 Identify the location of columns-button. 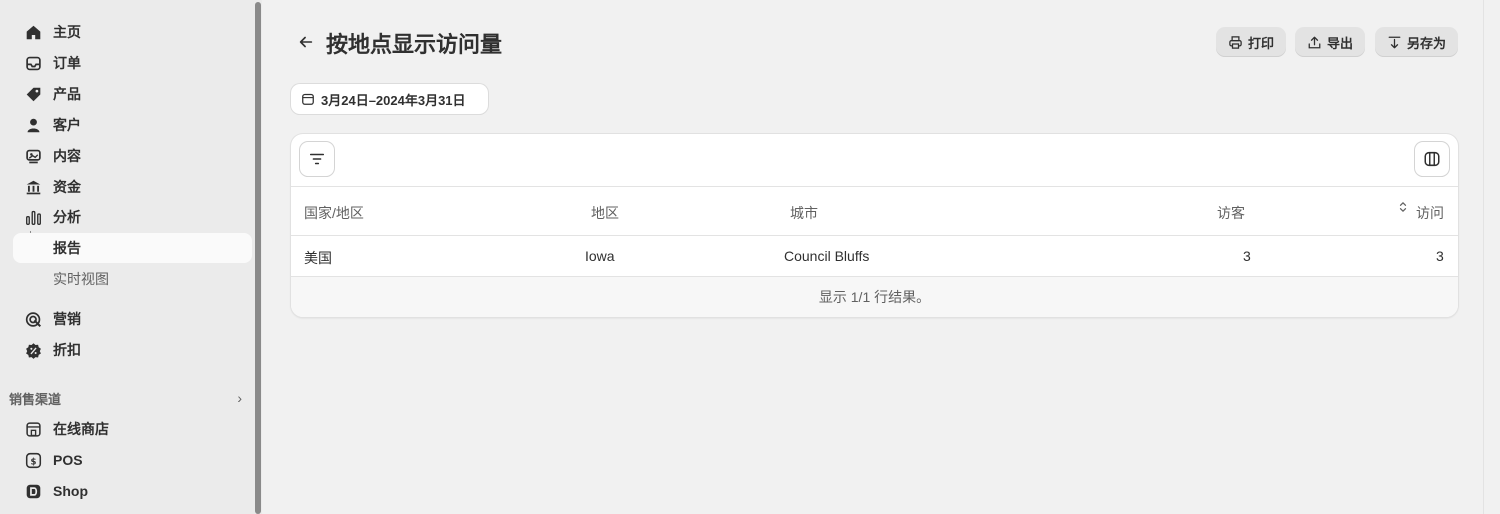
(1432, 159).